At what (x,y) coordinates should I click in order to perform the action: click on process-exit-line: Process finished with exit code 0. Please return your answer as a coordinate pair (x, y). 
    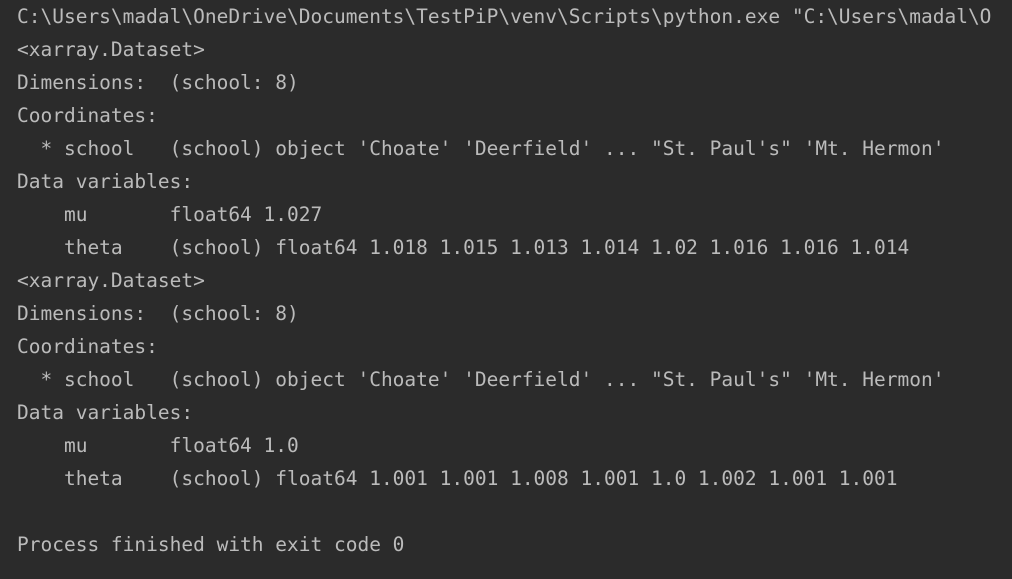
    Looking at the image, I should click on (211, 544).